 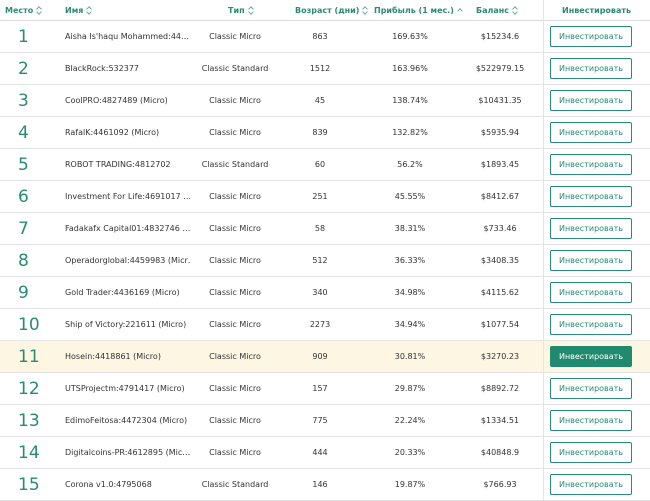 I want to click on header-invest-label: Инвестировать, so click(x=597, y=10).